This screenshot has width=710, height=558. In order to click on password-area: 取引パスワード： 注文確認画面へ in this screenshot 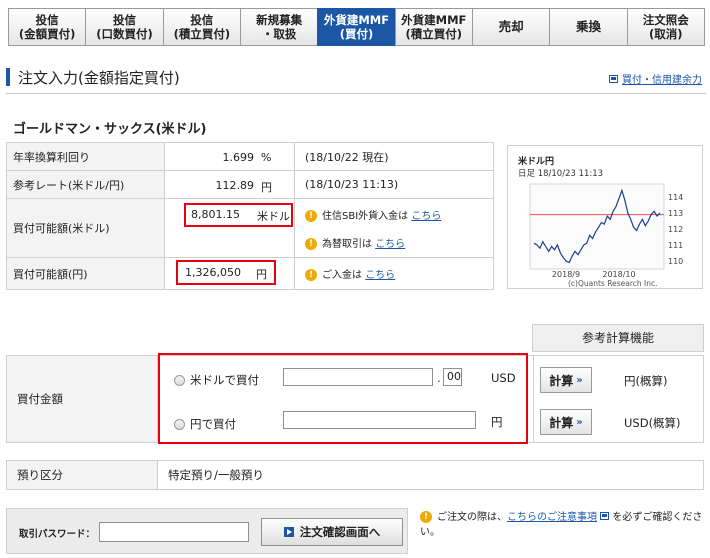, I will do `click(207, 531)`.